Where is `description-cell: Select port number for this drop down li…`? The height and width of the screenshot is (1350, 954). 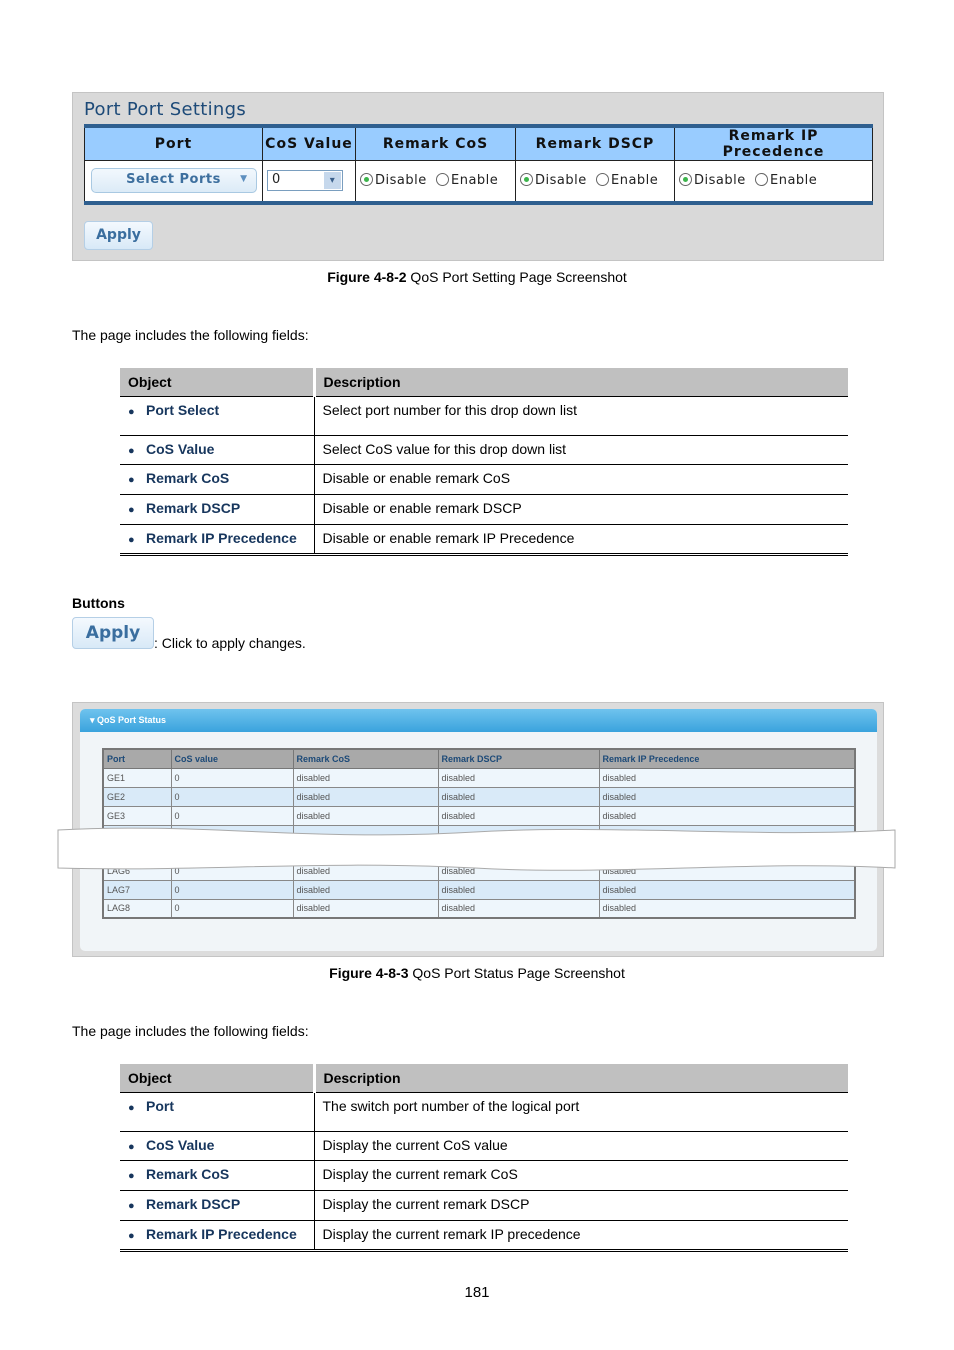
description-cell: Select port number for this drop down li… is located at coordinates (581, 416).